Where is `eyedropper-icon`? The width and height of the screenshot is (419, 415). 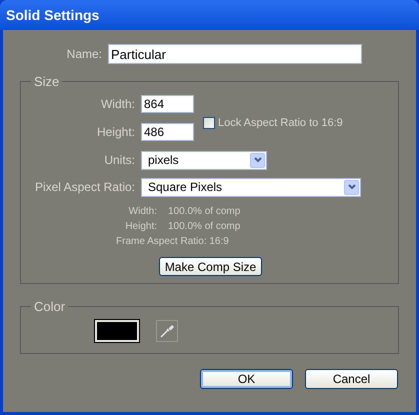 eyedropper-icon is located at coordinates (167, 330).